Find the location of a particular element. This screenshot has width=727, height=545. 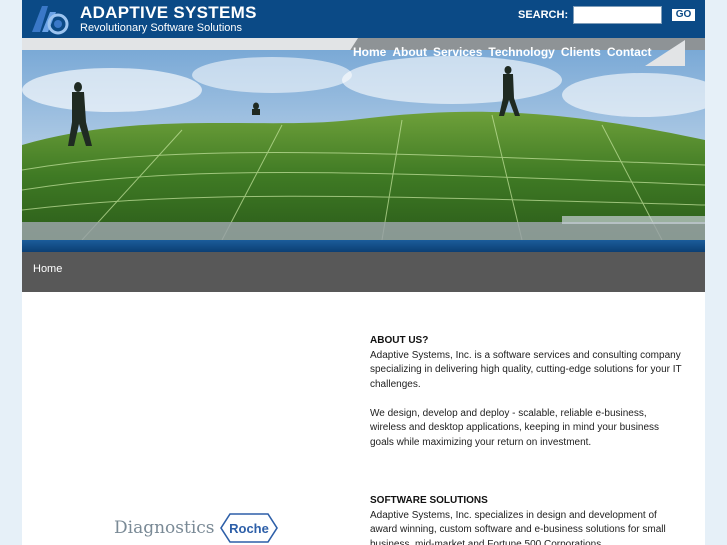

roche-logo-text: Roche is located at coordinates (249, 528).